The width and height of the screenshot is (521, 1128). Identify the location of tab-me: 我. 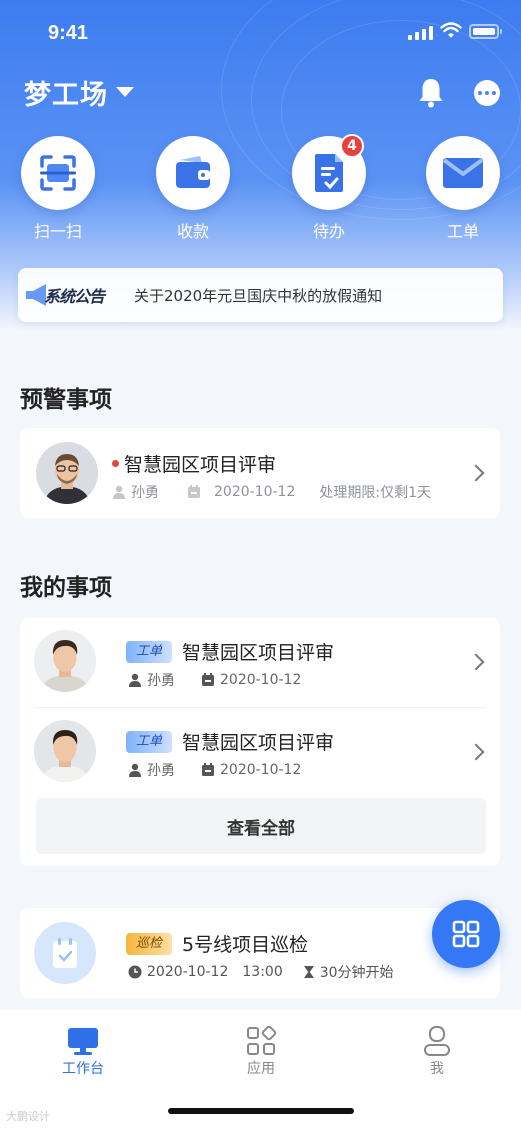
(437, 1051).